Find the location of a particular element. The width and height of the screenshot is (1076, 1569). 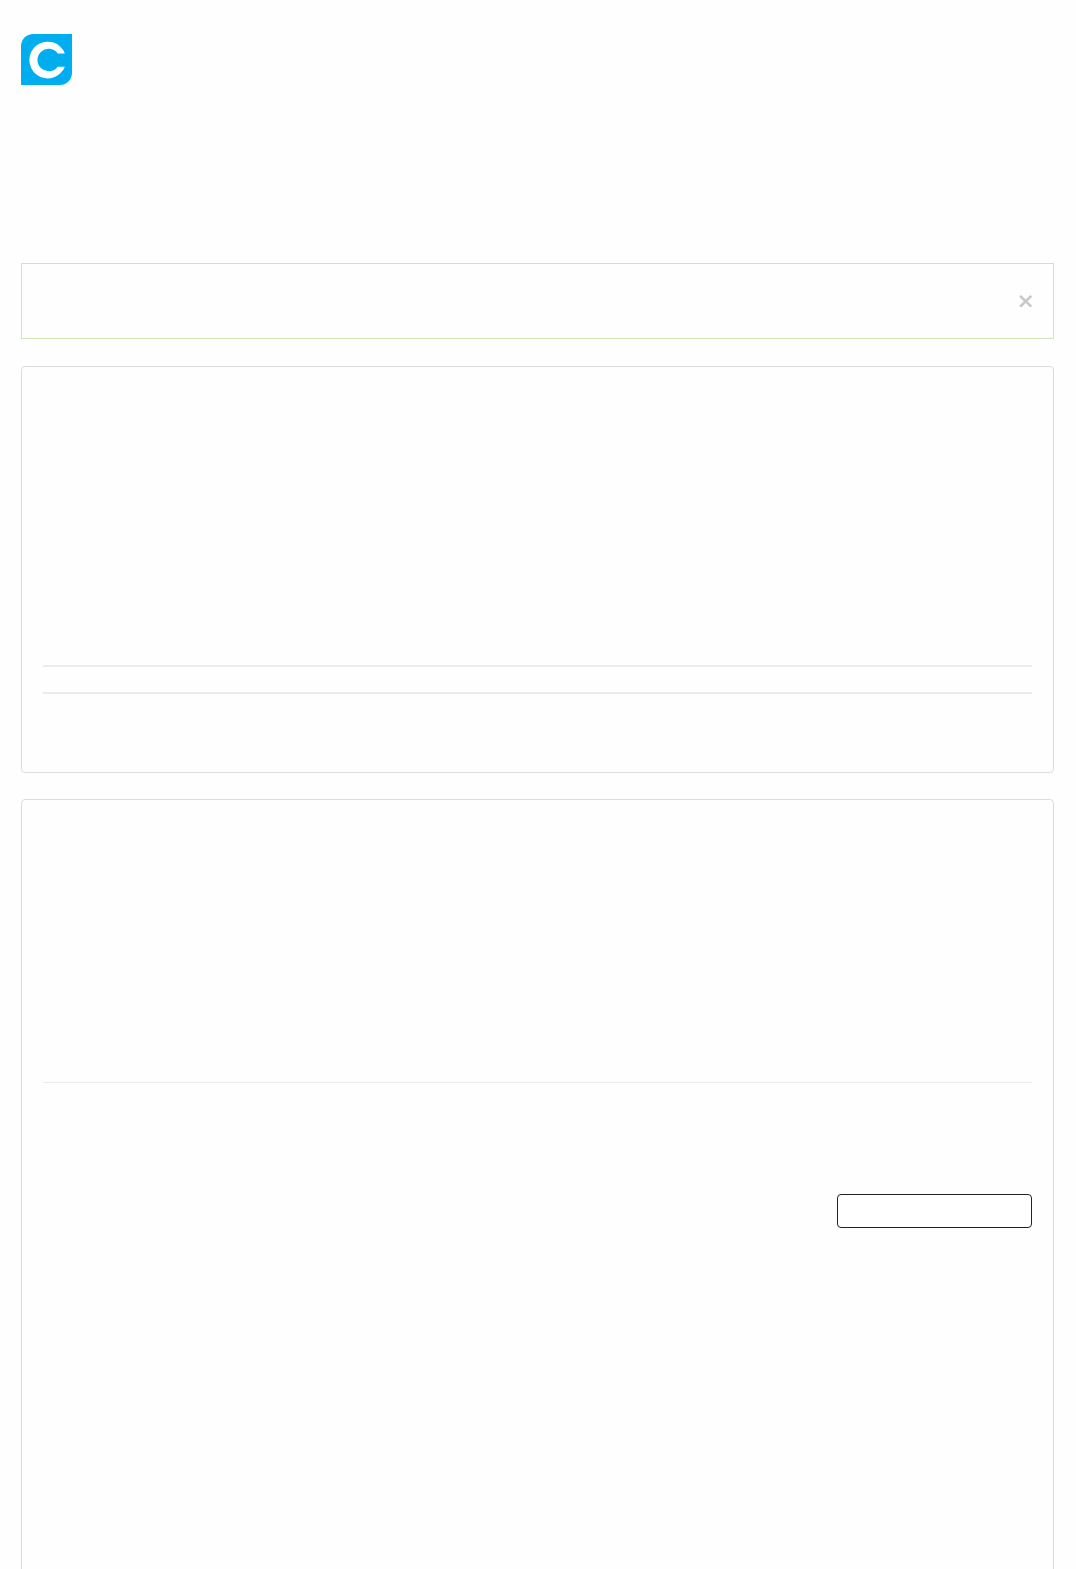

close-button: × is located at coordinates (1025, 301).